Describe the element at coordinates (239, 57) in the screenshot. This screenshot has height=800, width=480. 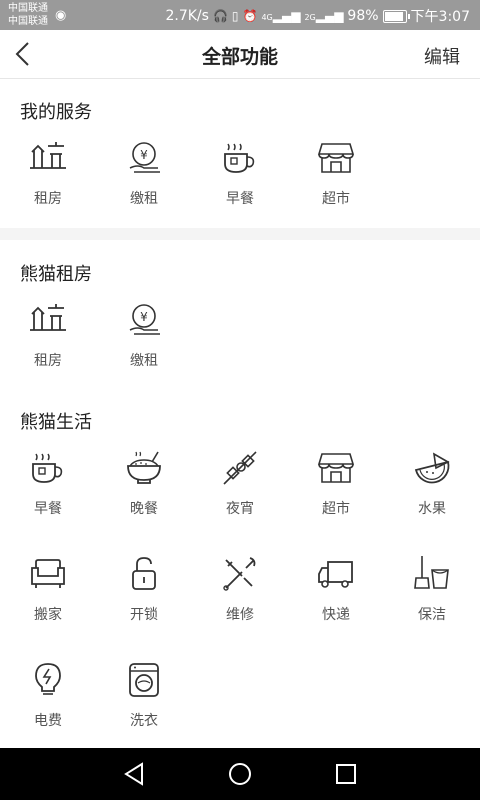
I see `page-title: 全部功能` at that location.